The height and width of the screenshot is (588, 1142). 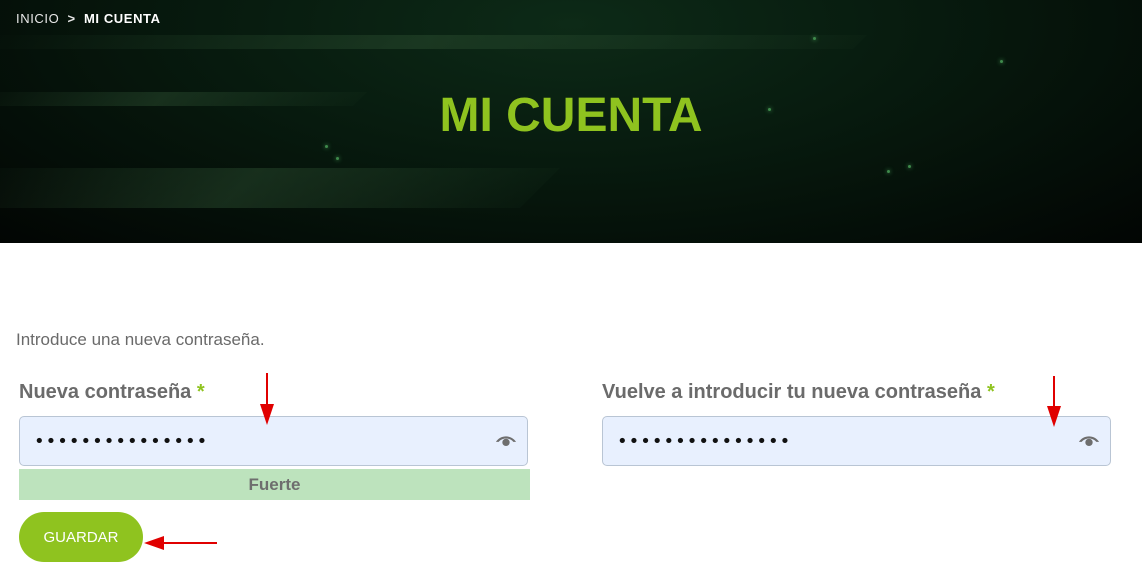 I want to click on breadcrumb-current: MI CUENTA, so click(x=122, y=18).